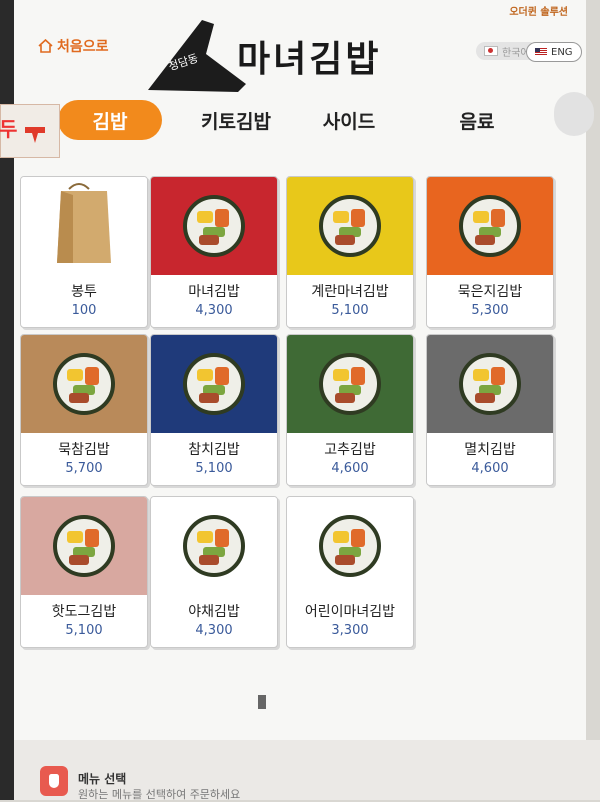 This screenshot has width=600, height=802. What do you see at coordinates (349, 120) in the screenshot?
I see `tab-side: 사이드` at bounding box center [349, 120].